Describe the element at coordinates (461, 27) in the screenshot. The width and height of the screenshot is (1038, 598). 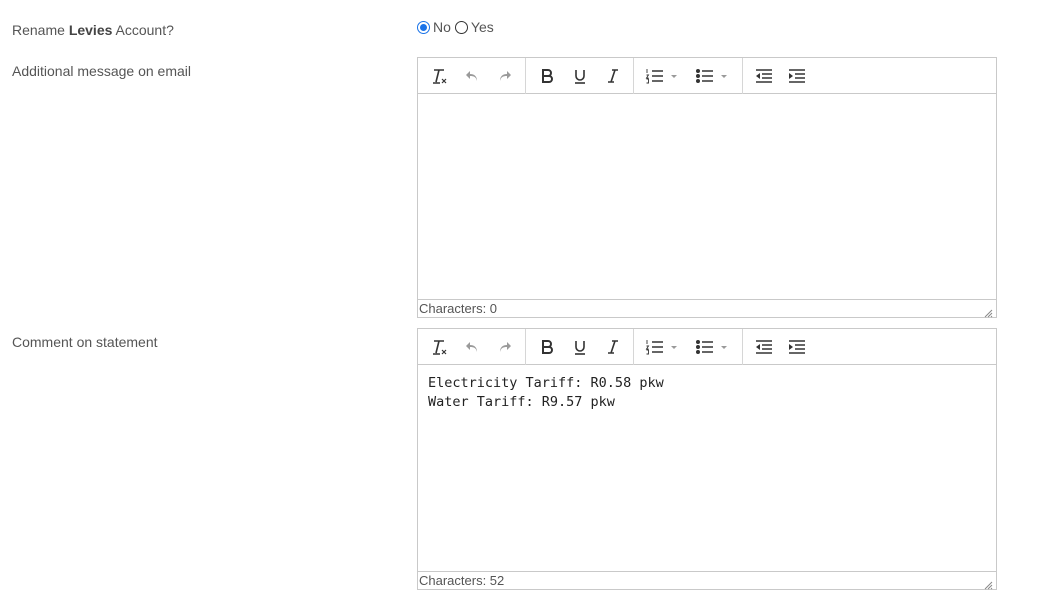
I see `radio-yes` at that location.